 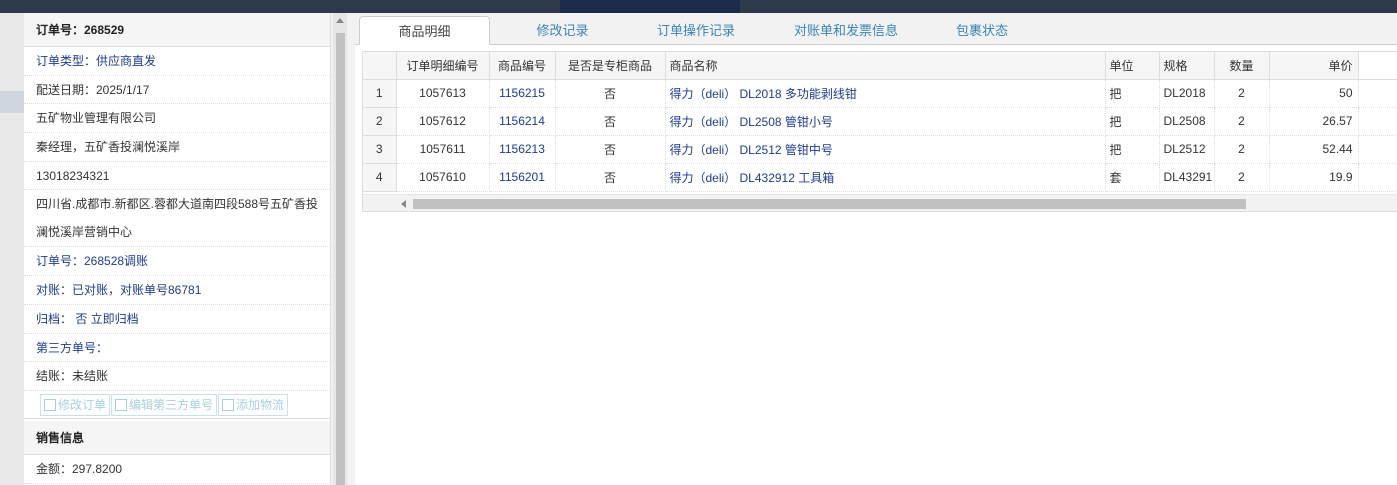 What do you see at coordinates (1377, 66) in the screenshot?
I see `header-filler` at bounding box center [1377, 66].